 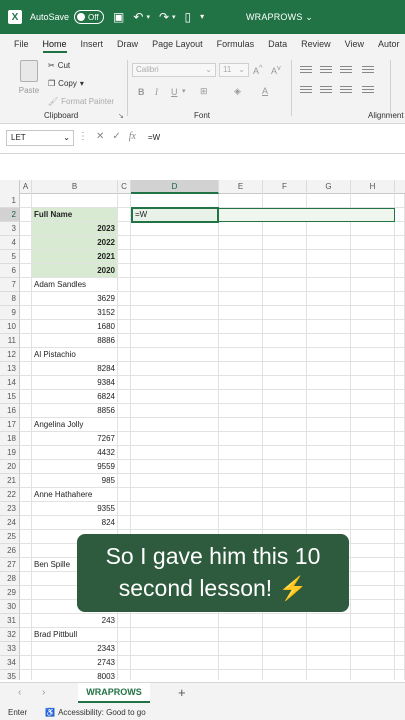 What do you see at coordinates (279, 17) in the screenshot?
I see `workbook-title: WRAPROWS ⌄` at bounding box center [279, 17].